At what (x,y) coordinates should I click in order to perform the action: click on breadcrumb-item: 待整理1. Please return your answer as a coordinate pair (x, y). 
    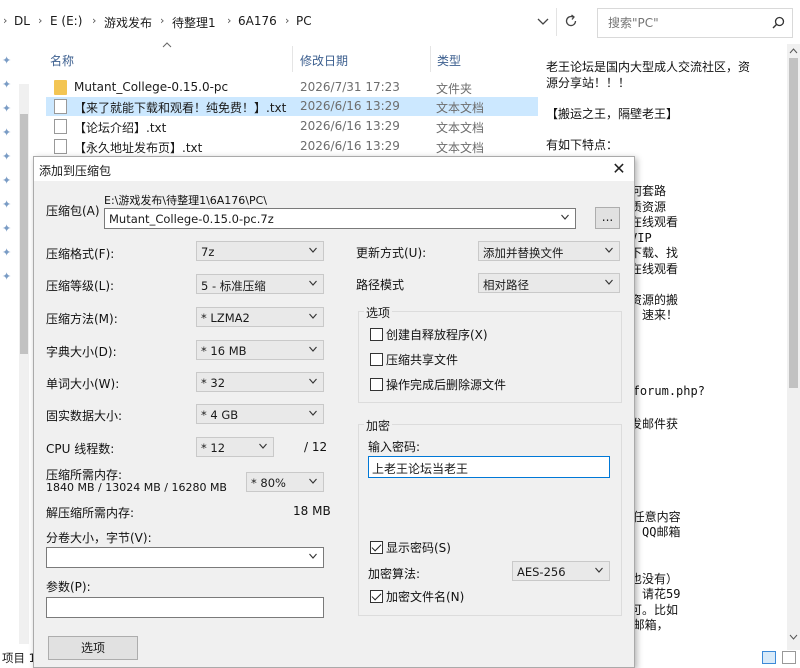
    Looking at the image, I should click on (194, 22).